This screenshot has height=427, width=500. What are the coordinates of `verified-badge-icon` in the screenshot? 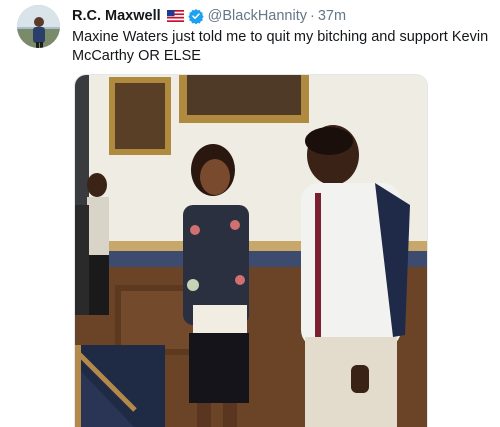 It's located at (195, 16).